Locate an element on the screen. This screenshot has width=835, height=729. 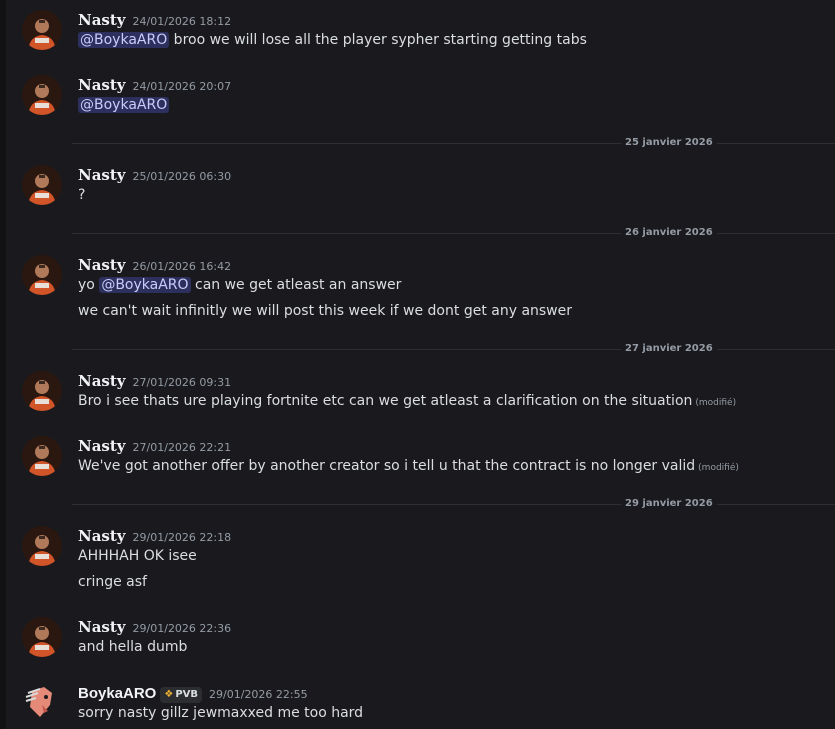
message-text: AHHHAH OK isee is located at coordinates (137, 556).